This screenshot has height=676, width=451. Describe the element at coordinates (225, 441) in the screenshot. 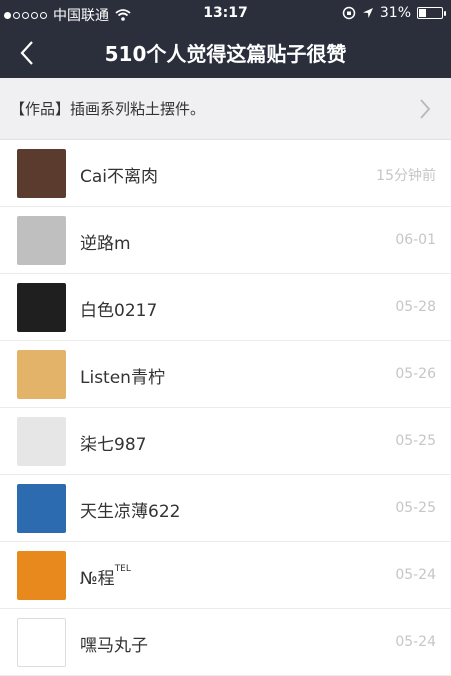

I see `list-item: 柒七987 05-25` at that location.